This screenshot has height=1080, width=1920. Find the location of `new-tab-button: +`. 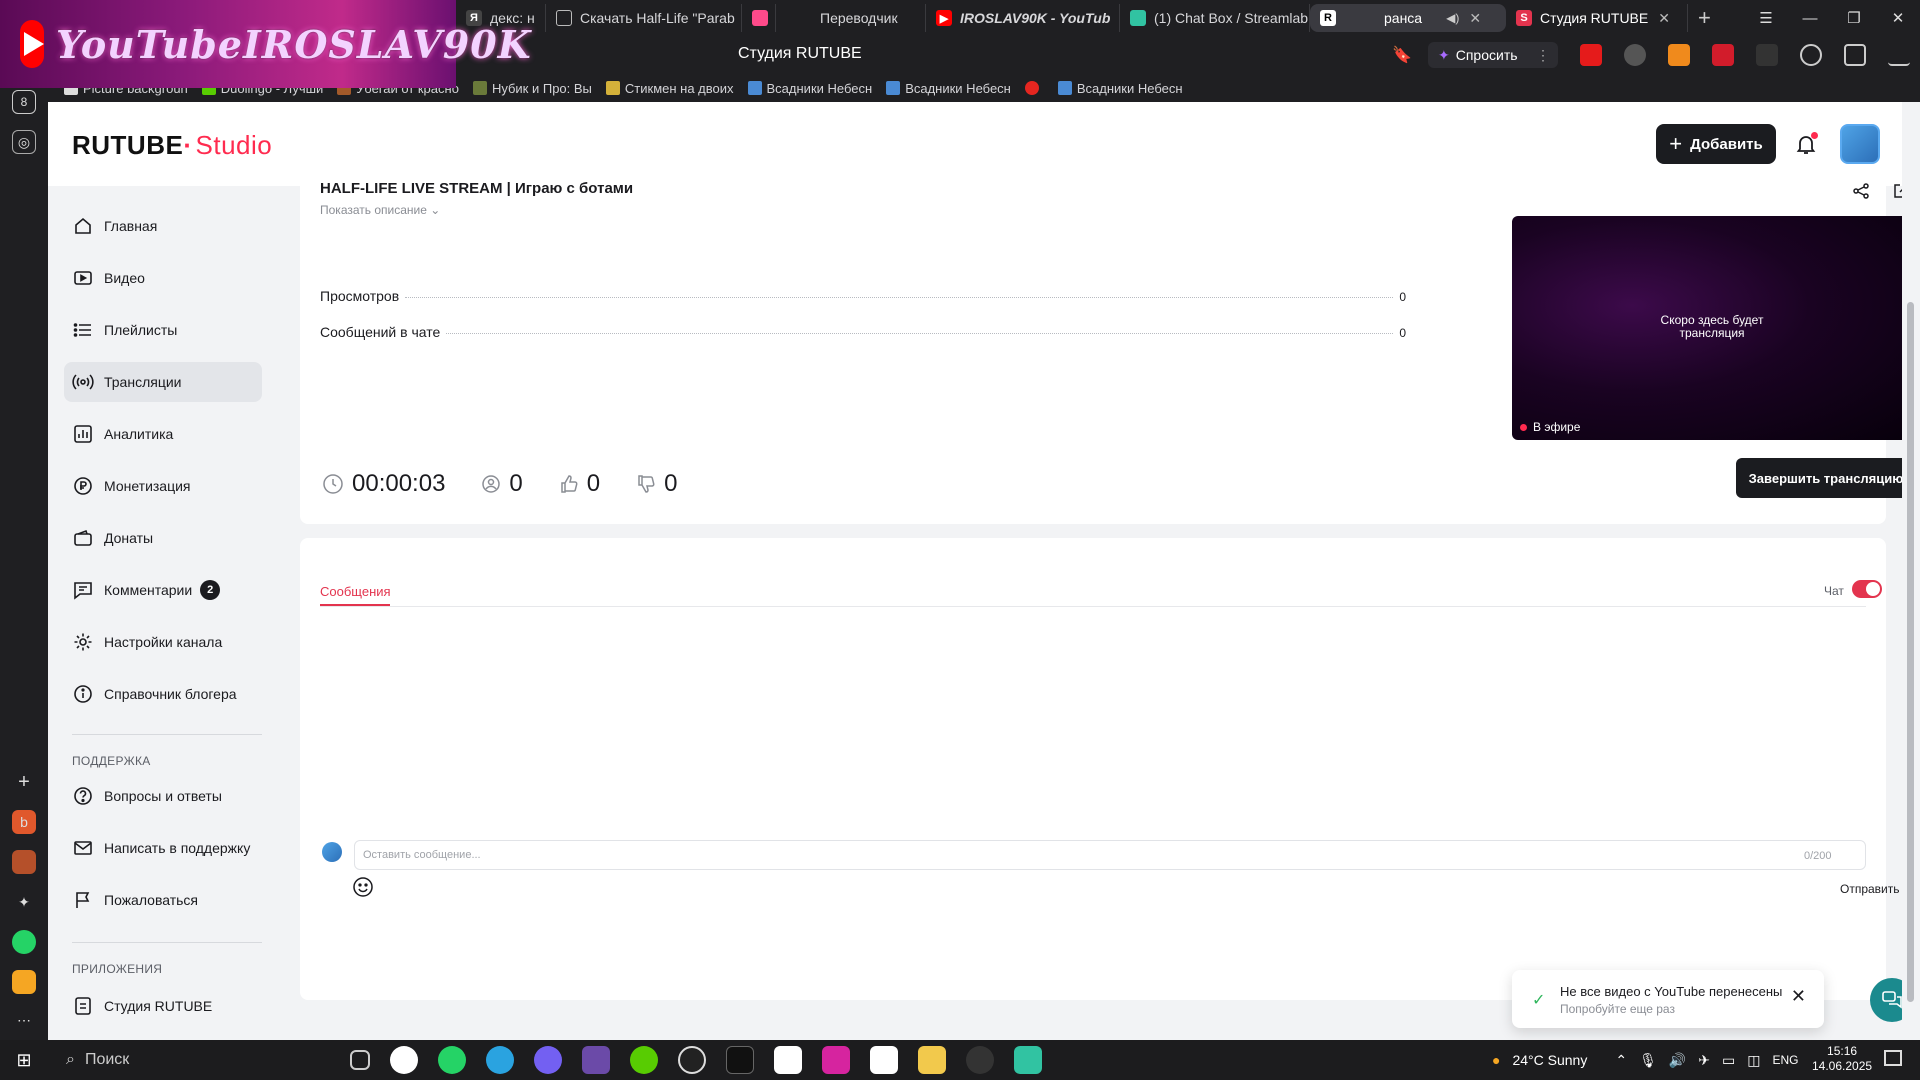

new-tab-button: + is located at coordinates (1704, 18).